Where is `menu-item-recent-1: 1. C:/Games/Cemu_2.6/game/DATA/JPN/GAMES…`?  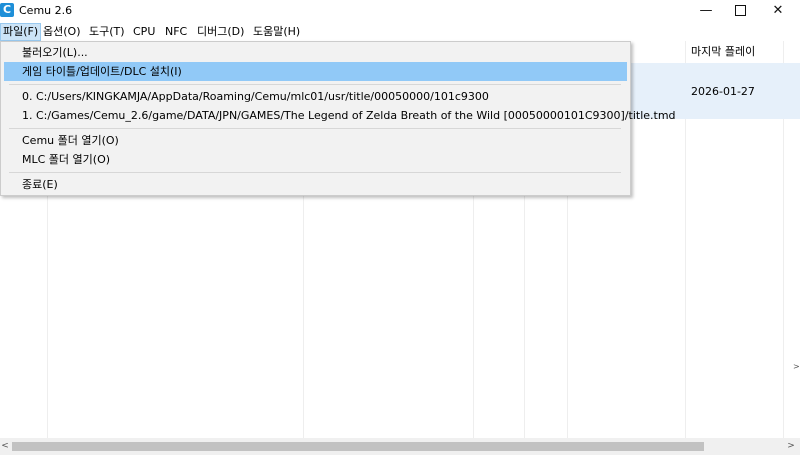
menu-item-recent-1: 1. C:/Games/Cemu_2.6/game/DATA/JPN/GAMES… is located at coordinates (338, 115).